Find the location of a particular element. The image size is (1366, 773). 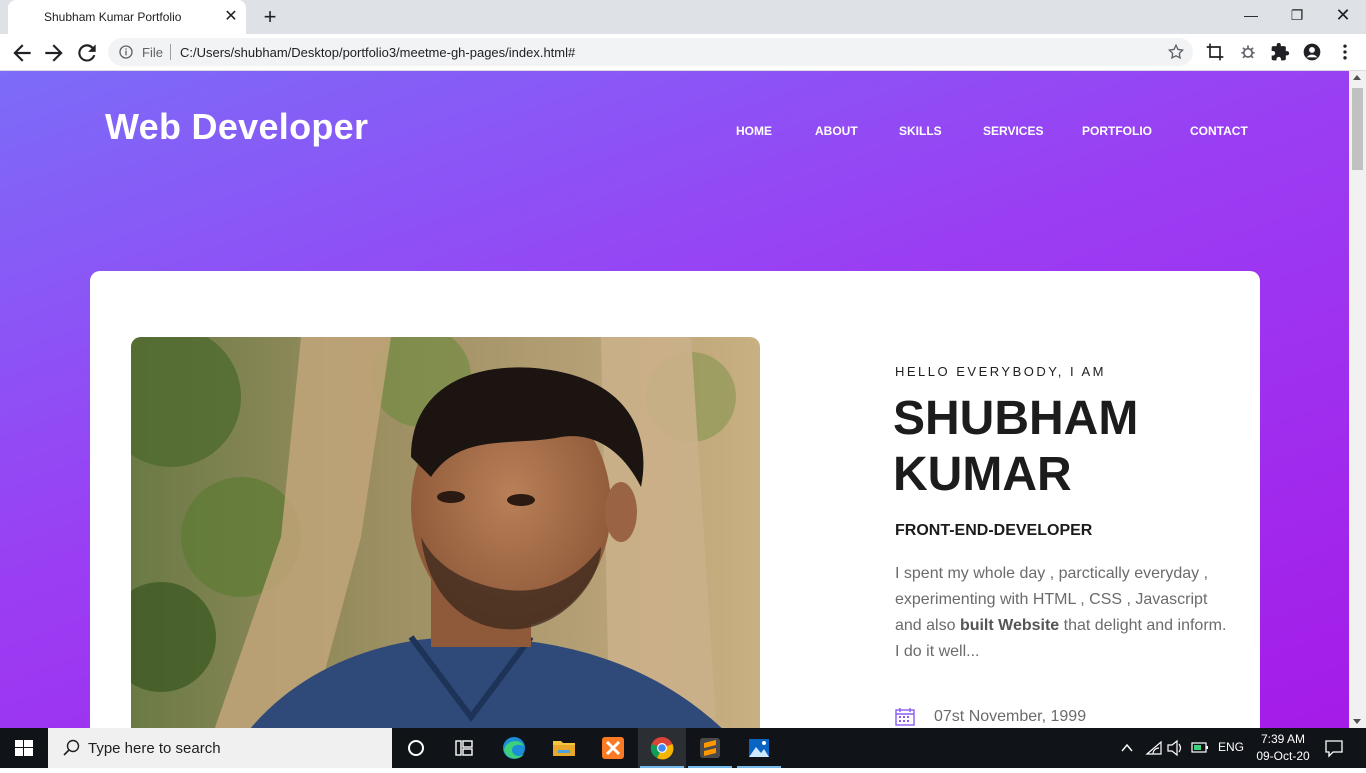

birth-date: 07st November, 1999 is located at coordinates (1010, 716).